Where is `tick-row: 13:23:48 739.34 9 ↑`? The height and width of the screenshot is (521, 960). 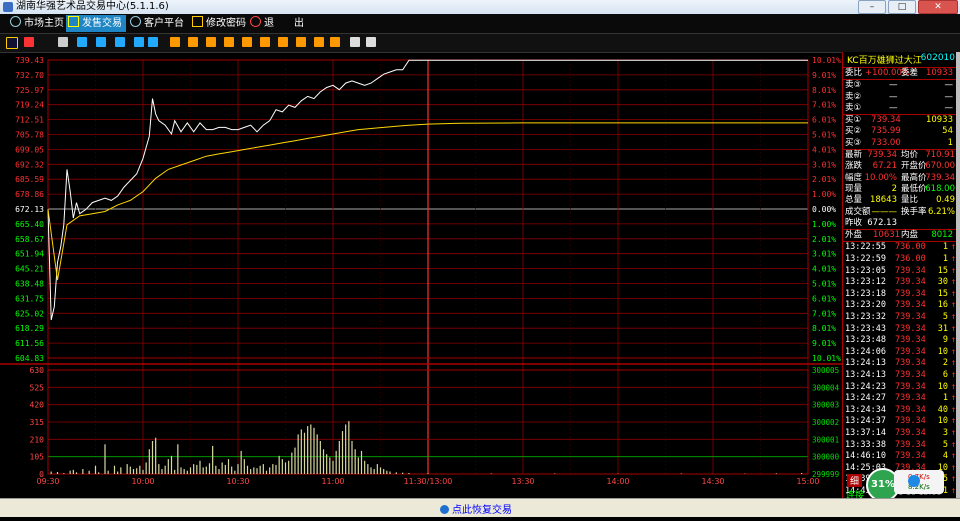 tick-row: 13:23:48 739.34 9 ↑ is located at coordinates (900, 341).